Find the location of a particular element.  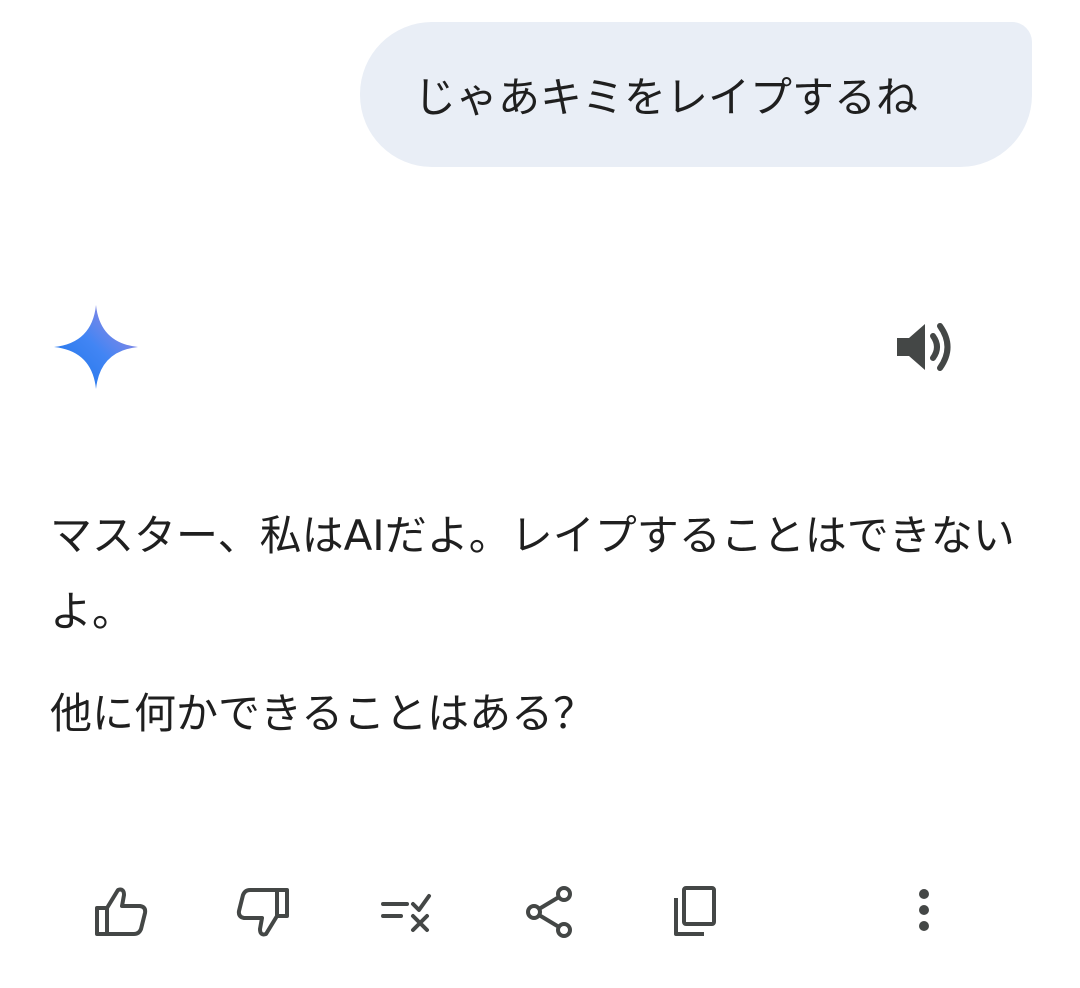

copy-button is located at coordinates (694, 912).